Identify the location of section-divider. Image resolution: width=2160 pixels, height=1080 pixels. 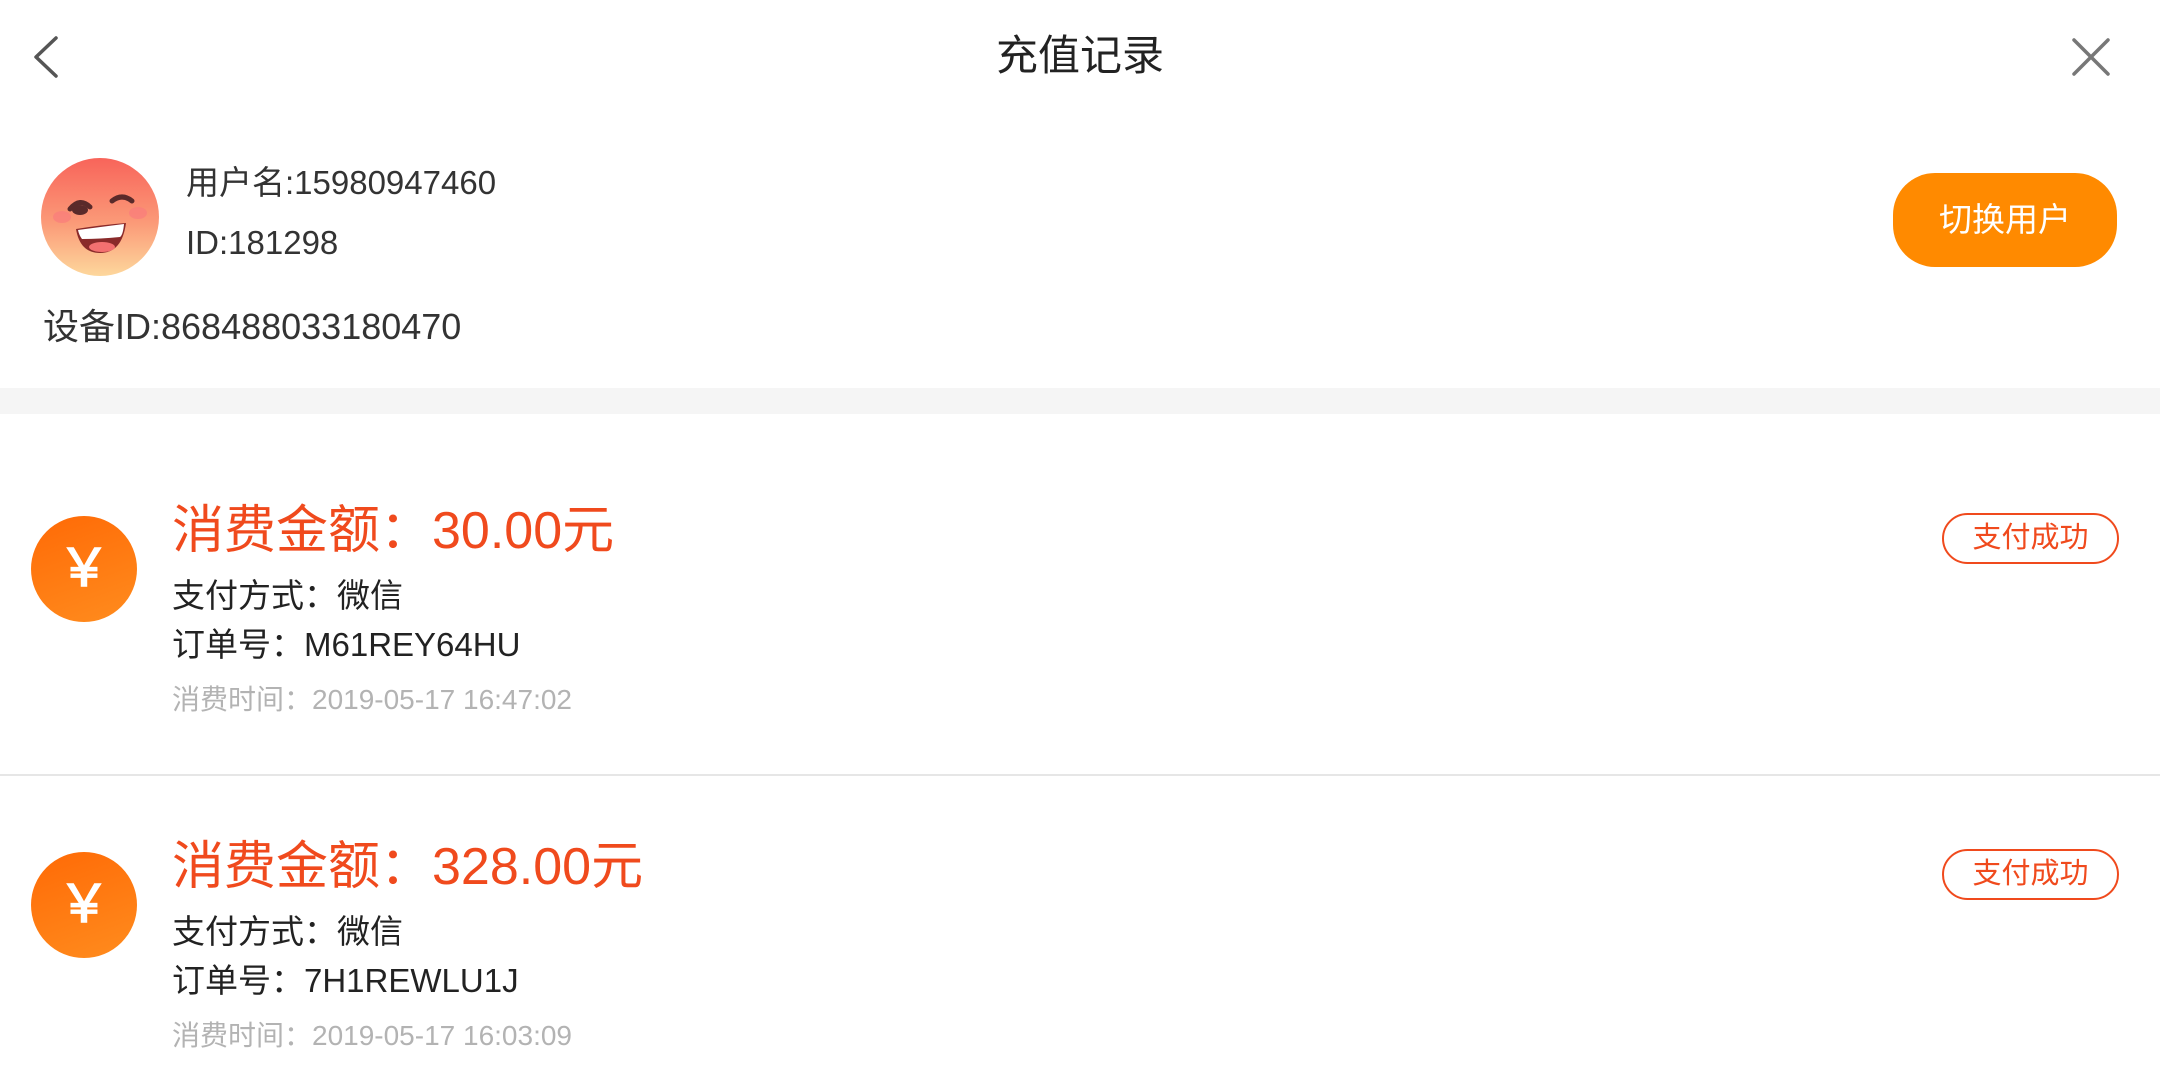
(1080, 401).